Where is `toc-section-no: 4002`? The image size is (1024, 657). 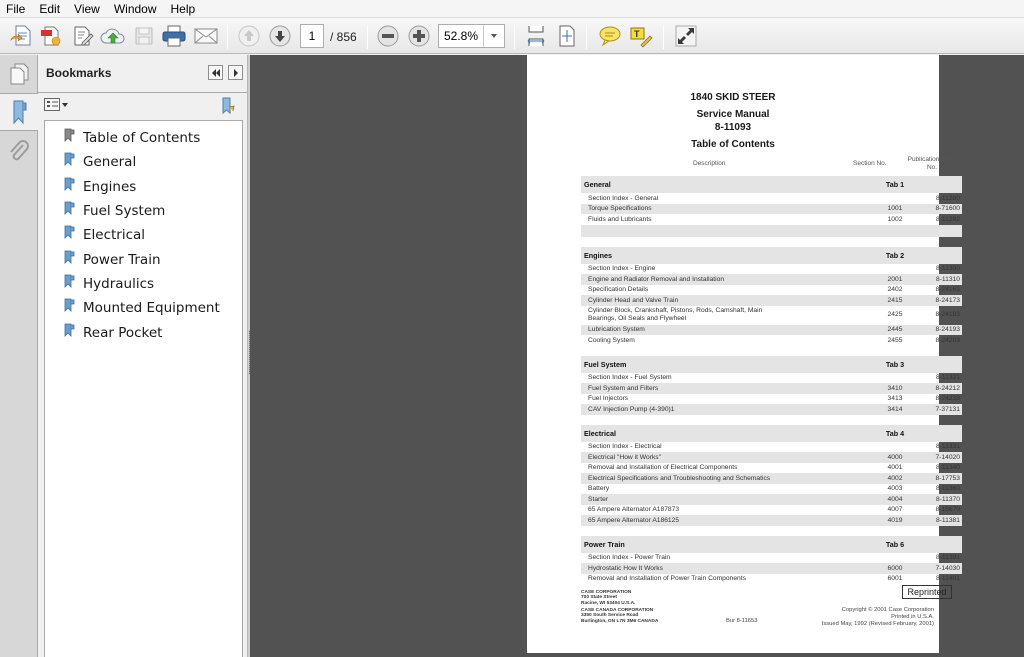
toc-section-no: 4002 is located at coordinates (895, 478).